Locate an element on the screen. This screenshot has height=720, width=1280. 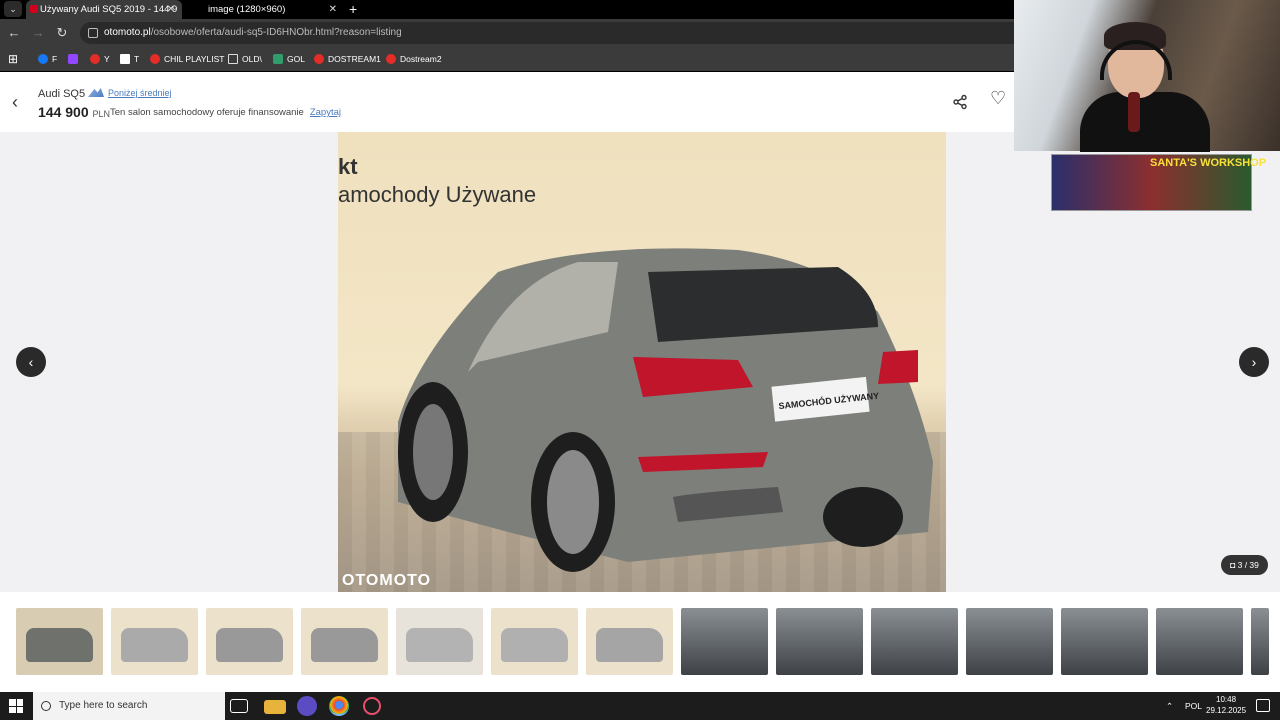
tab-title: image (1280×960) is located at coordinates (247, 9).